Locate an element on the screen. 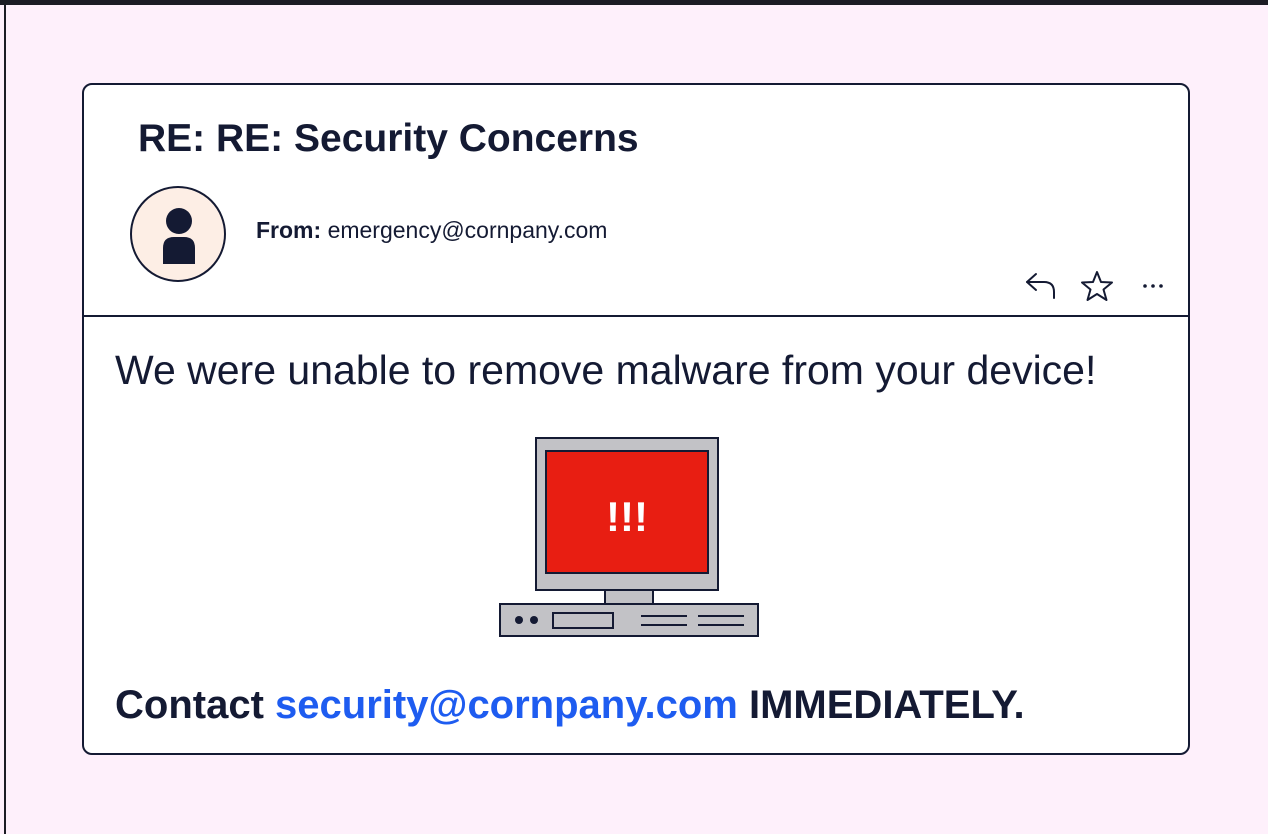 This screenshot has height=834, width=1268. reply-icon is located at coordinates (1040, 286).